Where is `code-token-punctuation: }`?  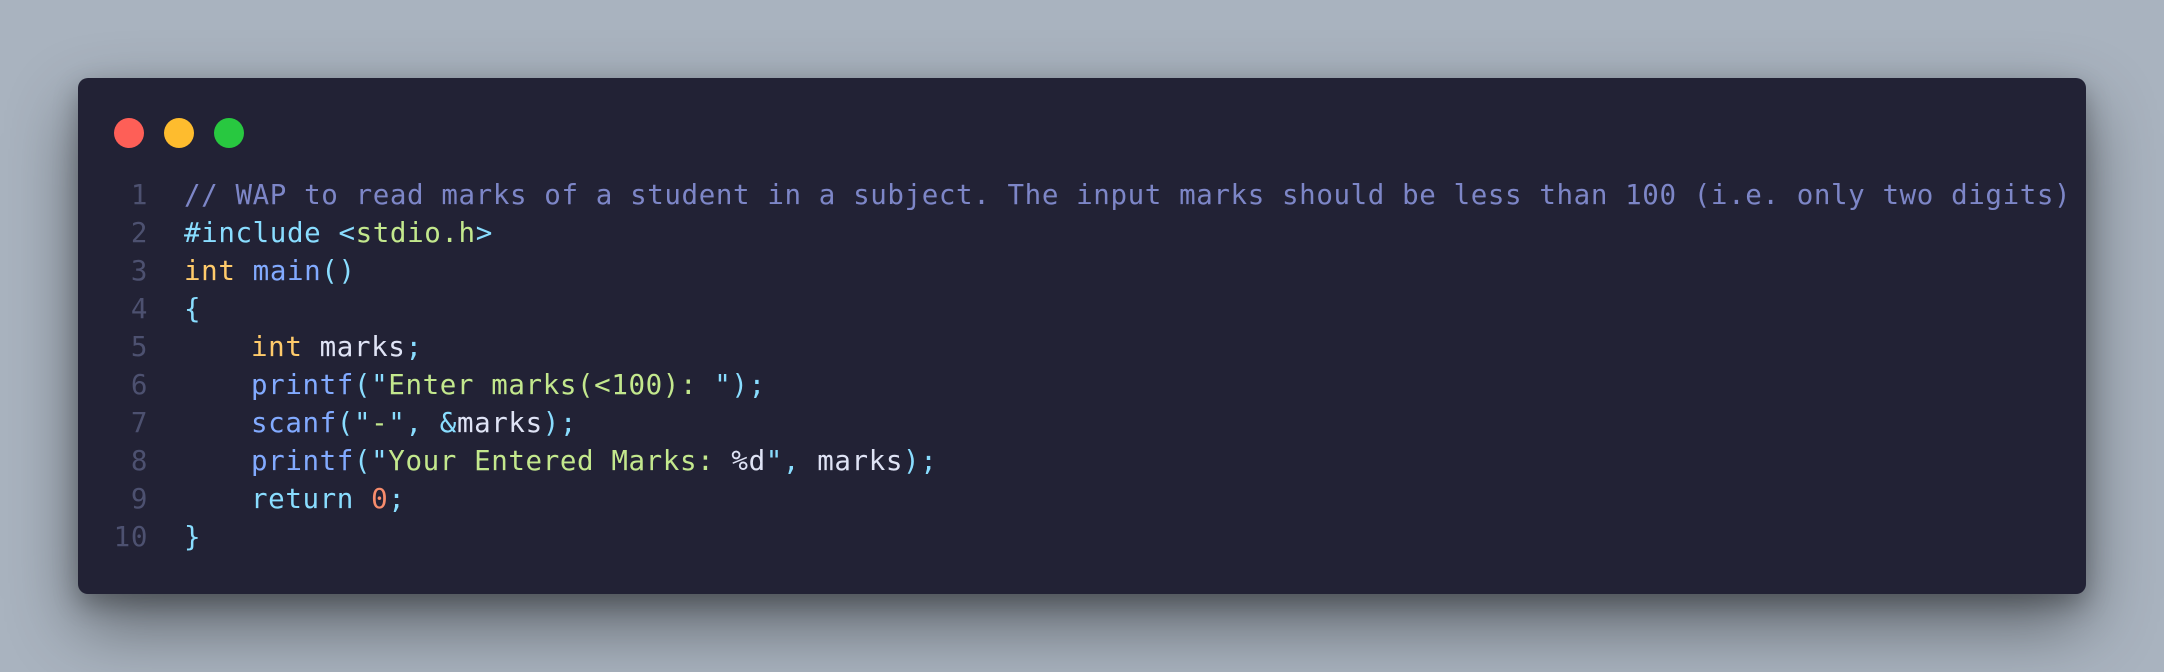 code-token-punctuation: } is located at coordinates (193, 537).